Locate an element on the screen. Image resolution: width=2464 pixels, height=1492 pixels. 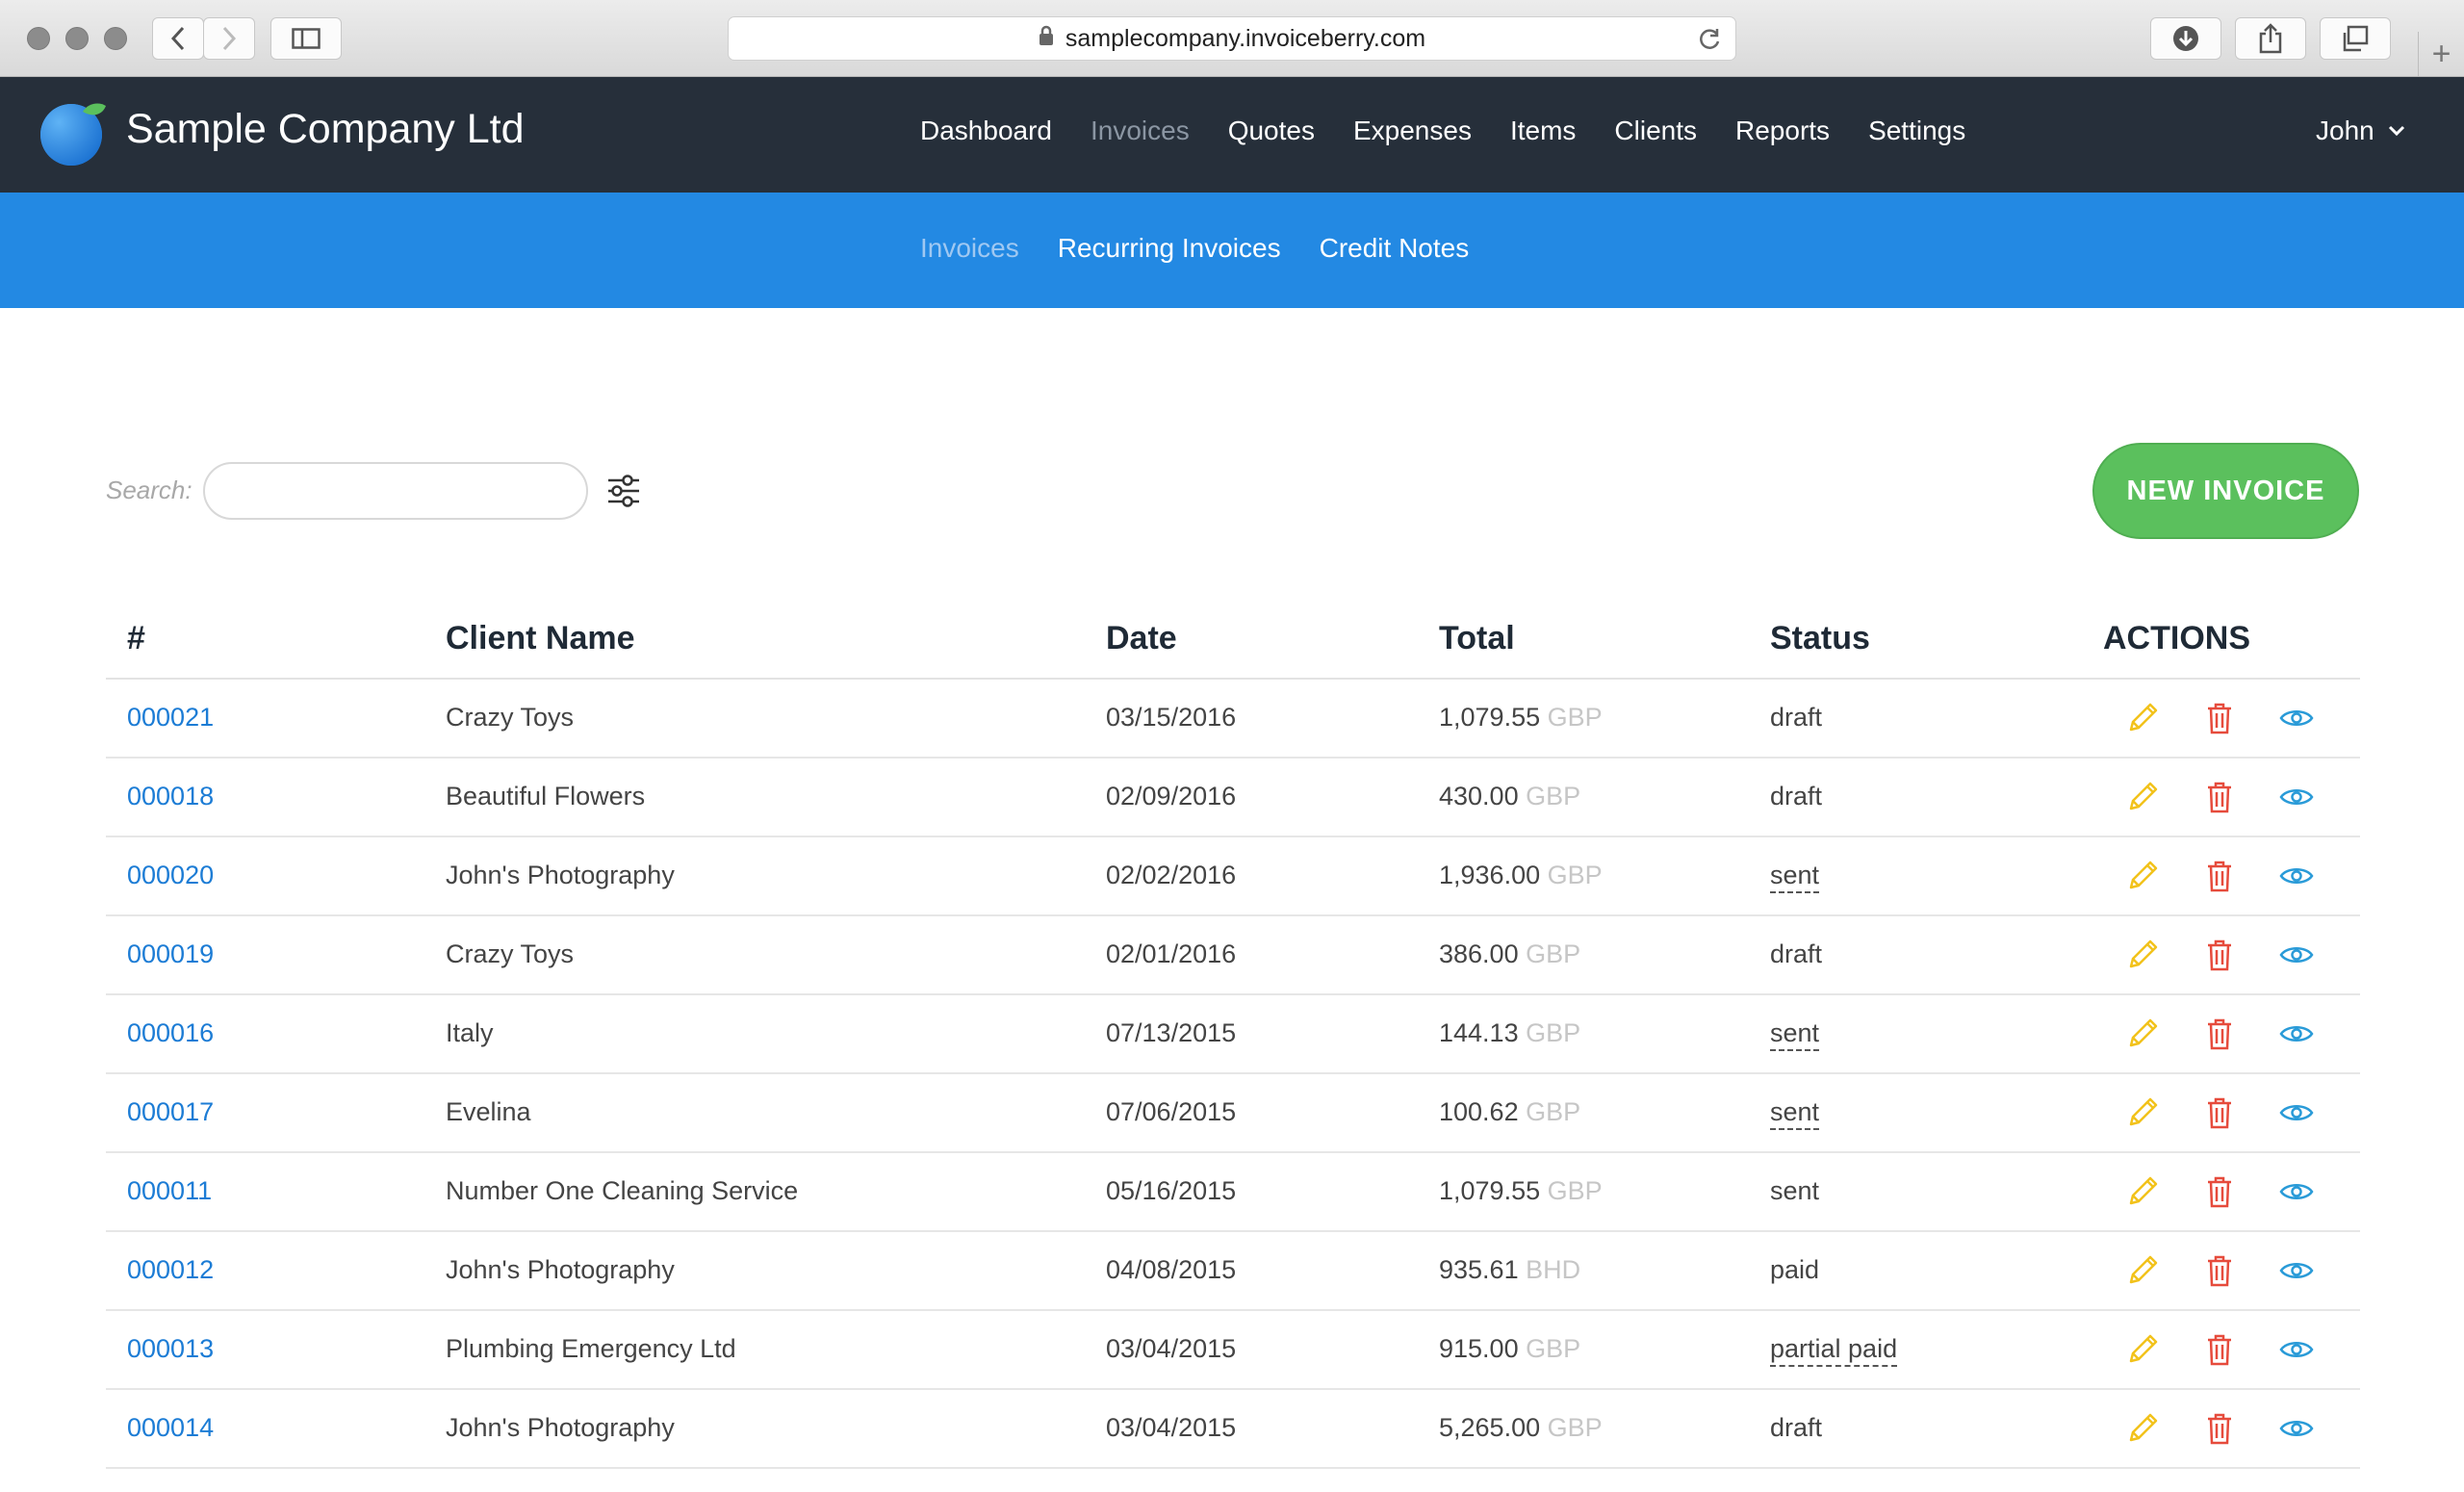
lock-icon is located at coordinates (1046, 39).